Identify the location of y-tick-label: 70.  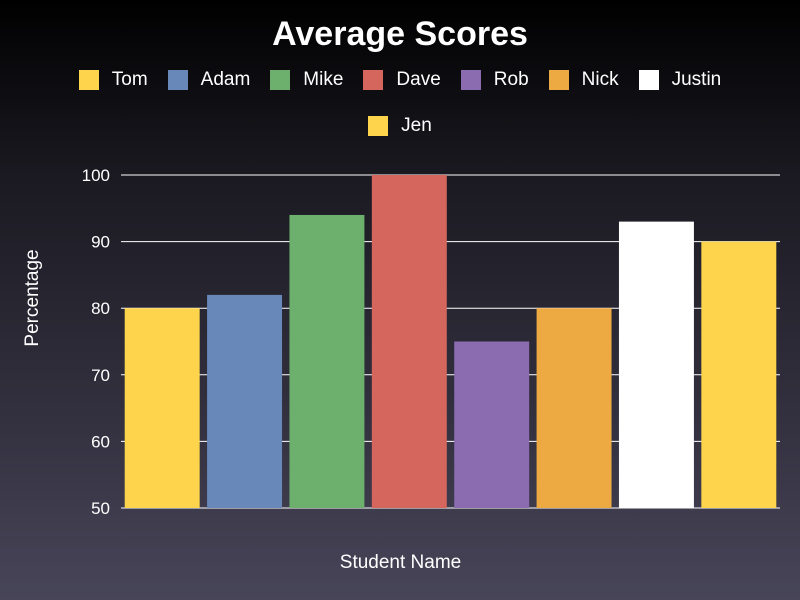
(100, 375).